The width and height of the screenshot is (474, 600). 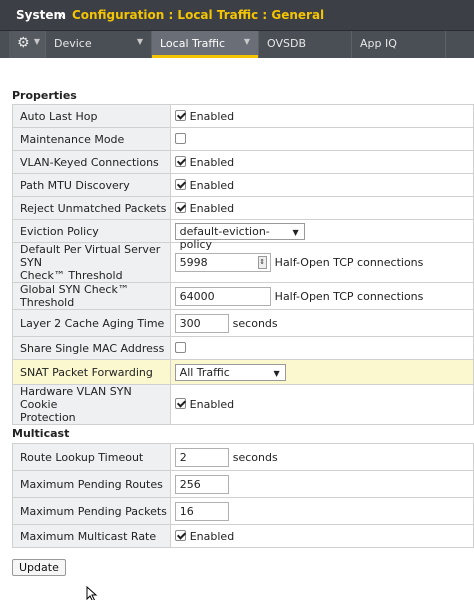 I want to click on gear-icon: ⚙, so click(x=23, y=43).